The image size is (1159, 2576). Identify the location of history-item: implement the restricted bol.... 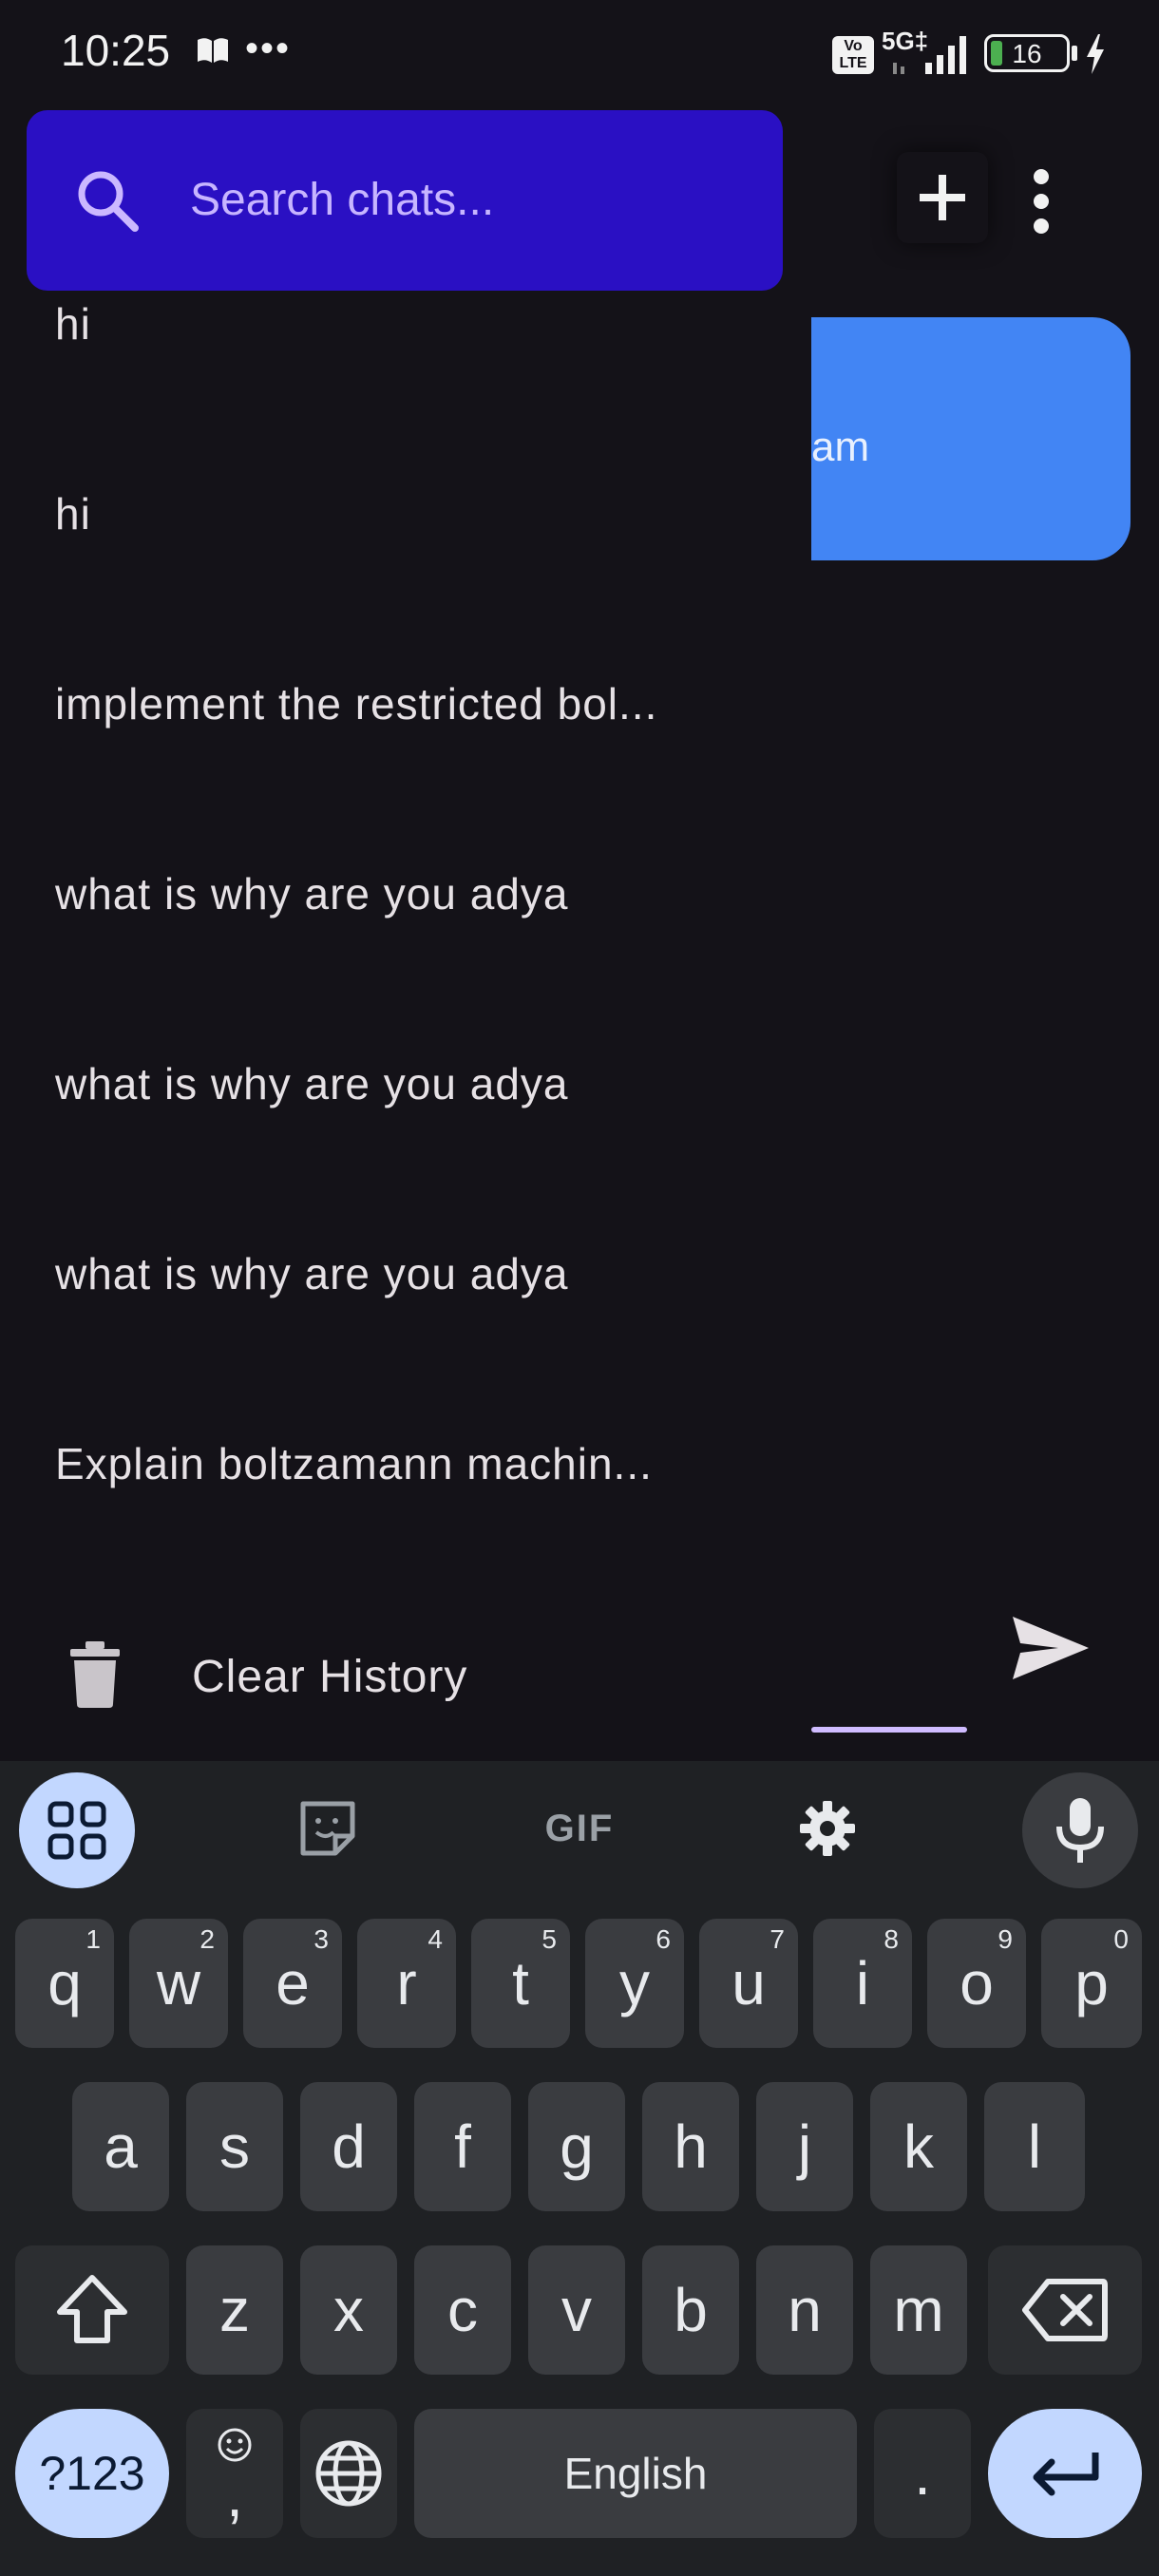
(405, 667).